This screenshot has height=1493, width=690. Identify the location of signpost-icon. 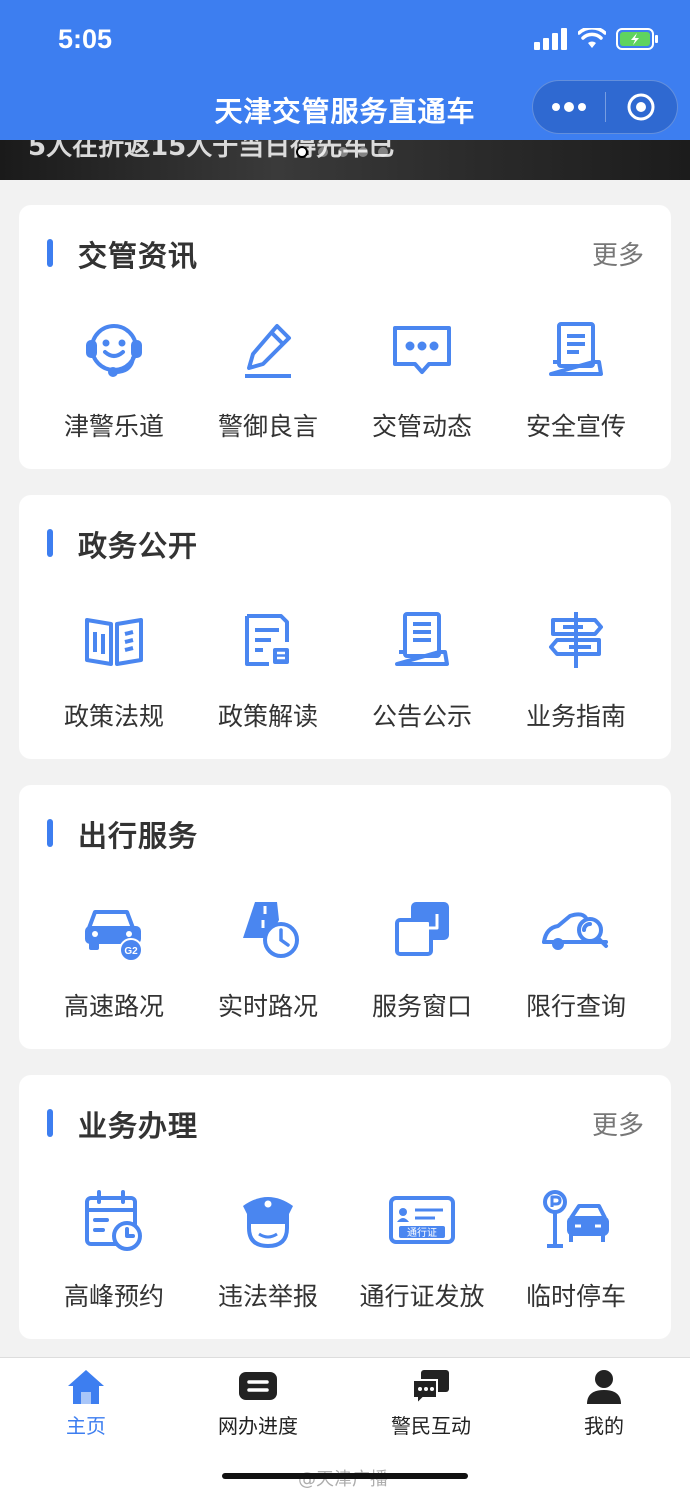
(576, 641).